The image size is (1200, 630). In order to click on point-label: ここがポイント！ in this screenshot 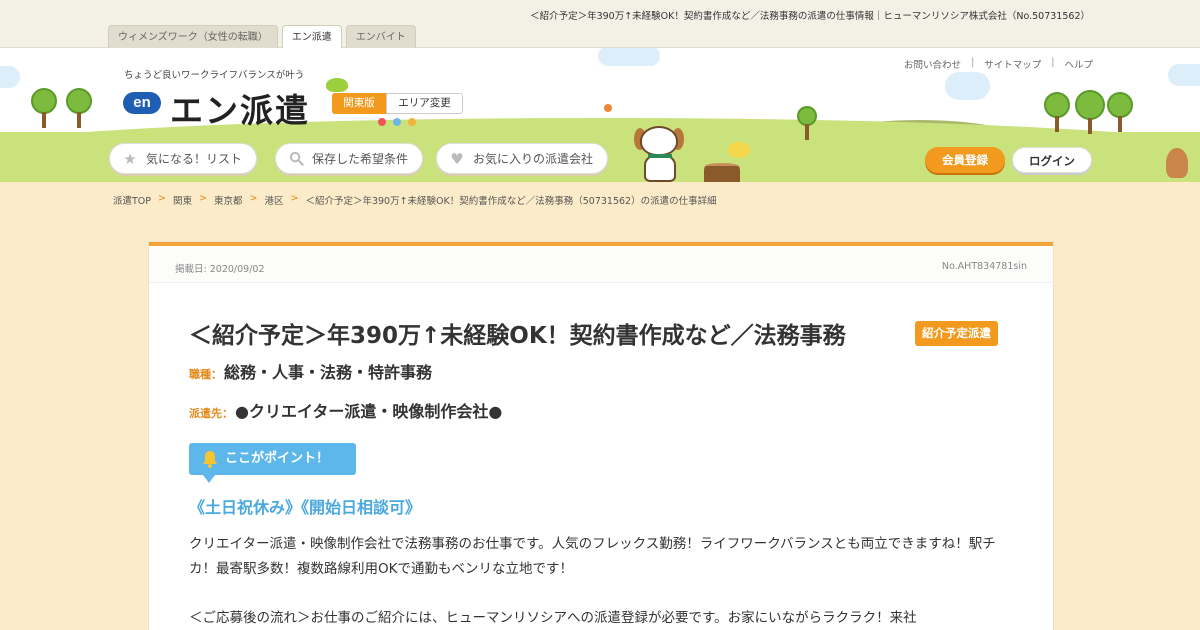, I will do `click(277, 458)`.